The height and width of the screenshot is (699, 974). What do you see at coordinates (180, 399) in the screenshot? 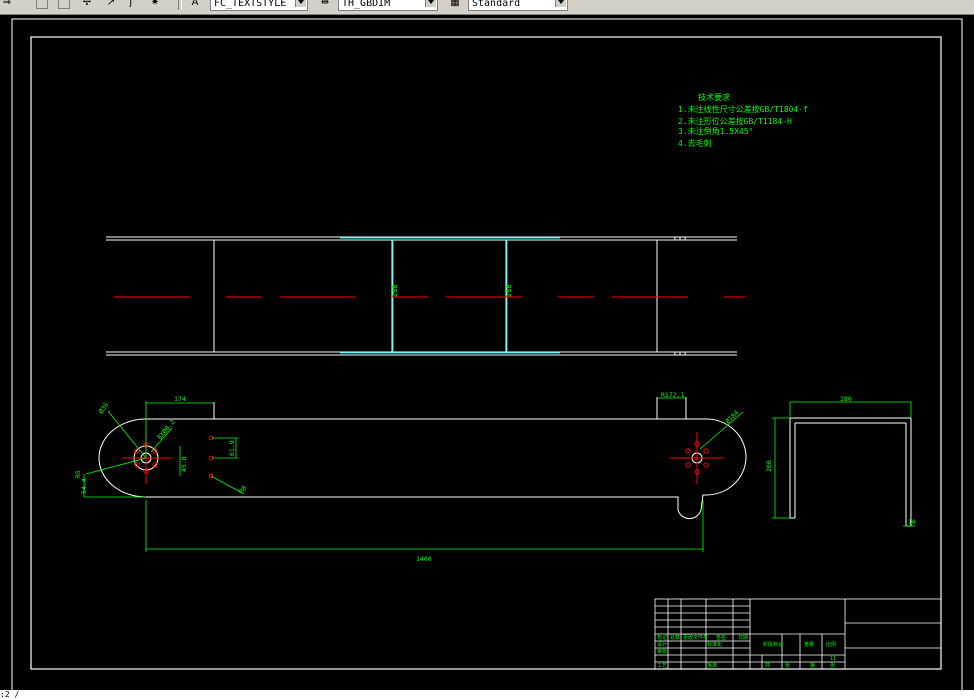
I see `dimension-label: 174` at bounding box center [180, 399].